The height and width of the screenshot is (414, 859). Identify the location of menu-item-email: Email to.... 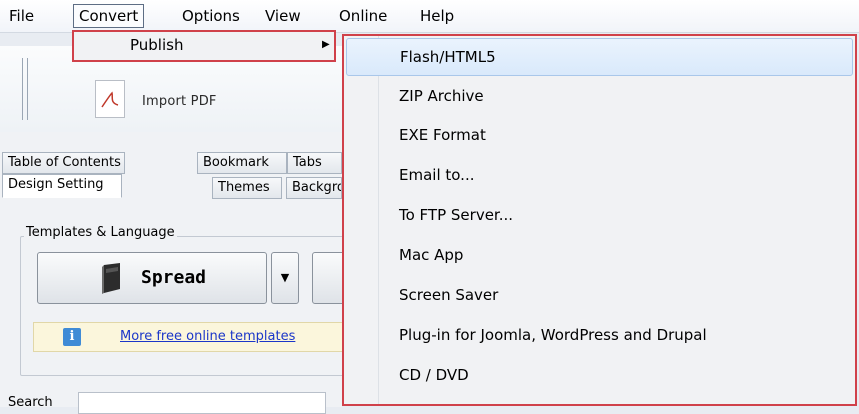
(599, 175).